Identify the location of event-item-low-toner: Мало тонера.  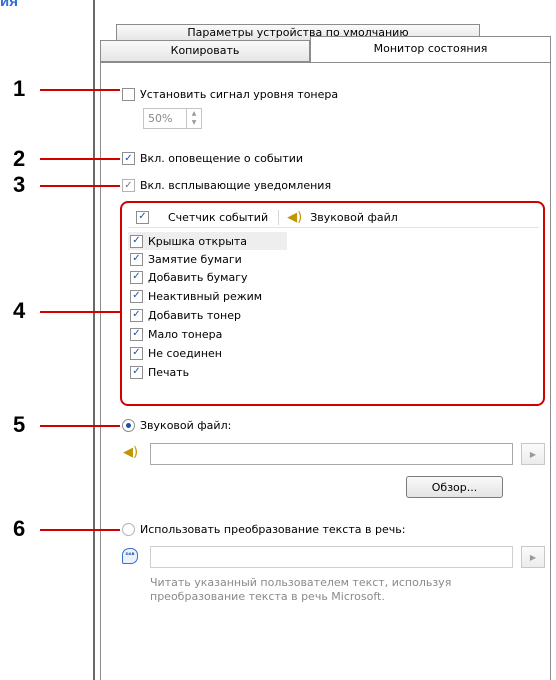
(175, 334).